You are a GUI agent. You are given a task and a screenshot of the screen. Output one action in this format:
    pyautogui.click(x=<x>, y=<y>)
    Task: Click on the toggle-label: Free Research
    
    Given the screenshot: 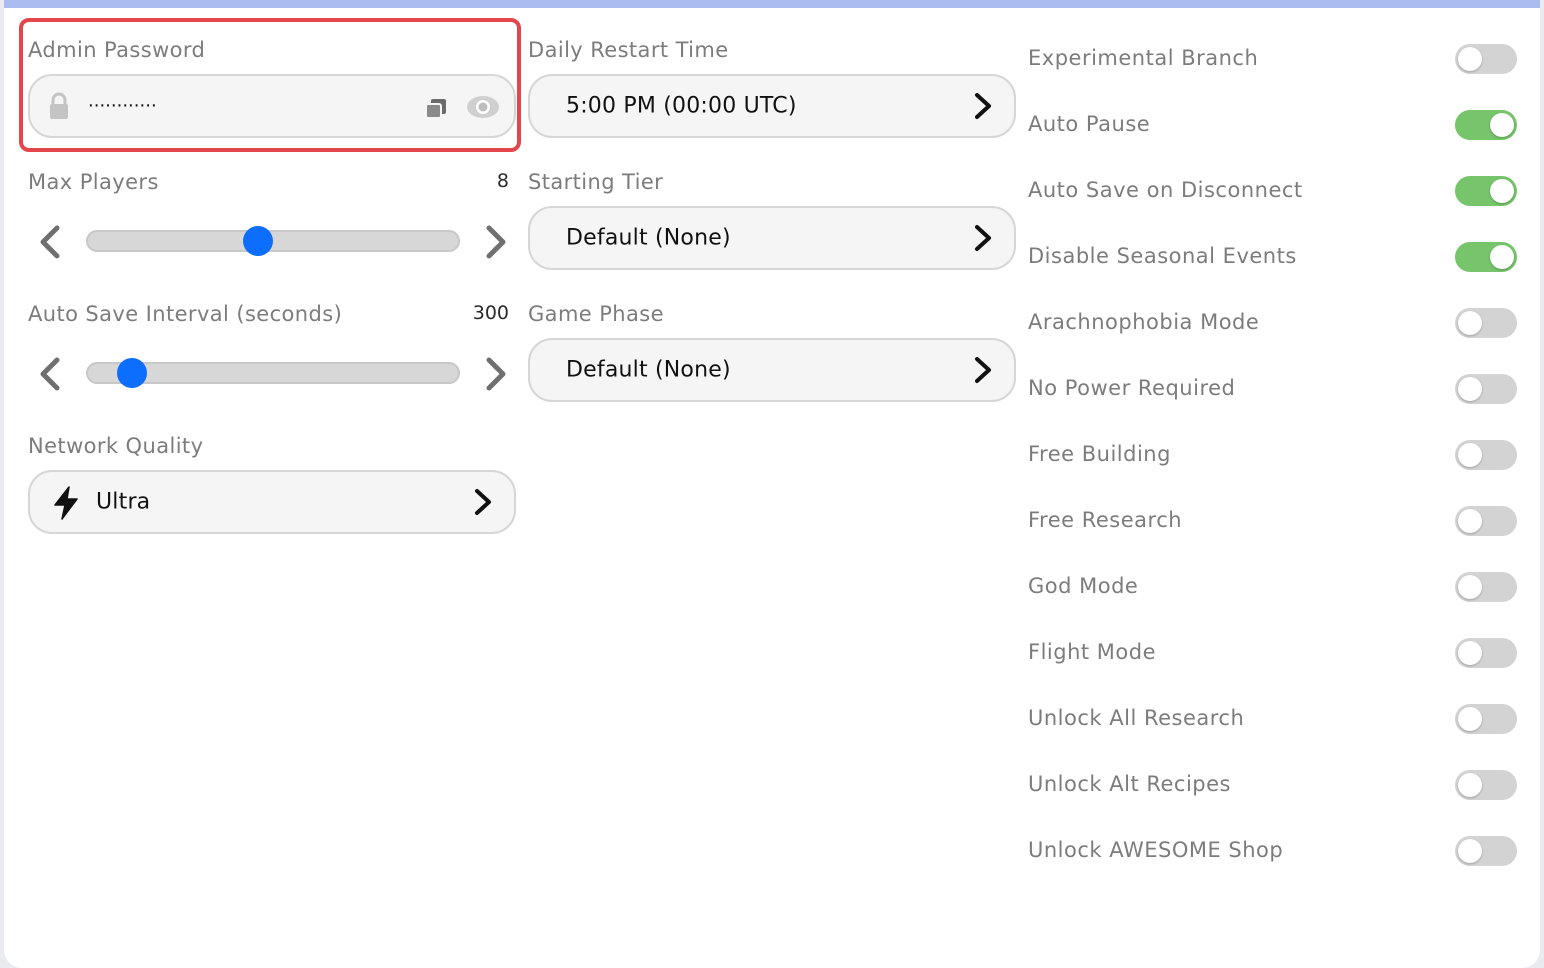 What is the action you would take?
    pyautogui.click(x=1105, y=520)
    